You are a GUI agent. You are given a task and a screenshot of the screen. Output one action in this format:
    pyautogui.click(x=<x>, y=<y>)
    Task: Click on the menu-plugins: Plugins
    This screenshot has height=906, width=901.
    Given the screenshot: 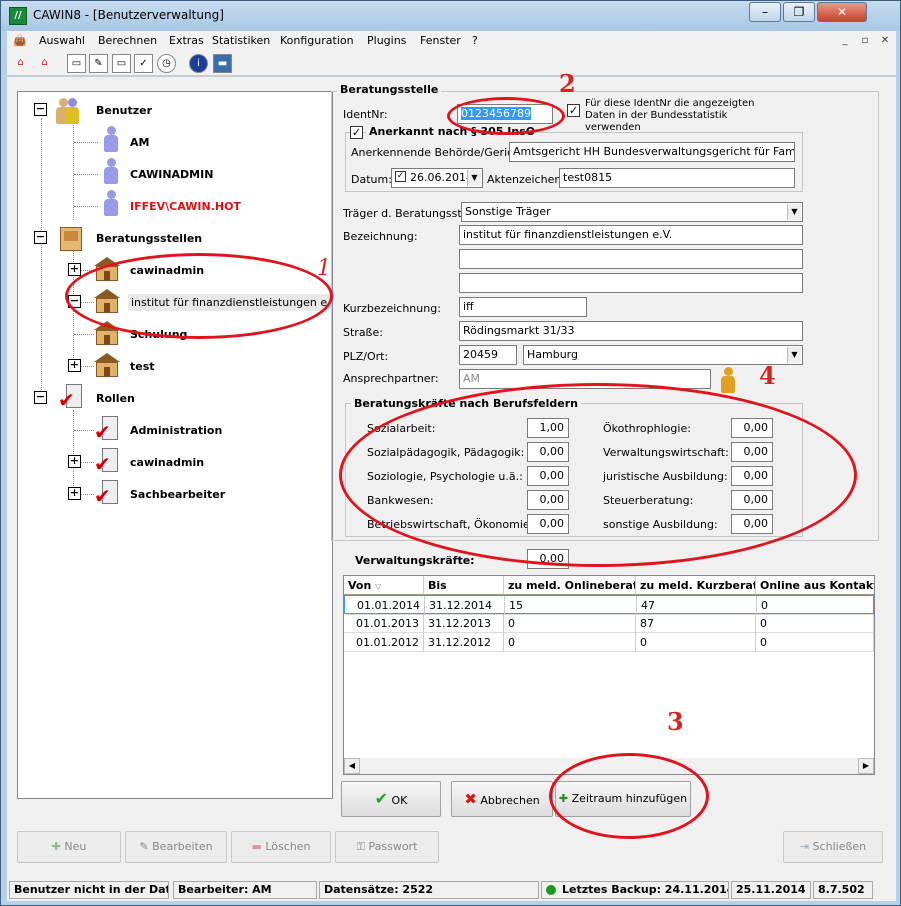 What is the action you would take?
    pyautogui.click(x=386, y=40)
    